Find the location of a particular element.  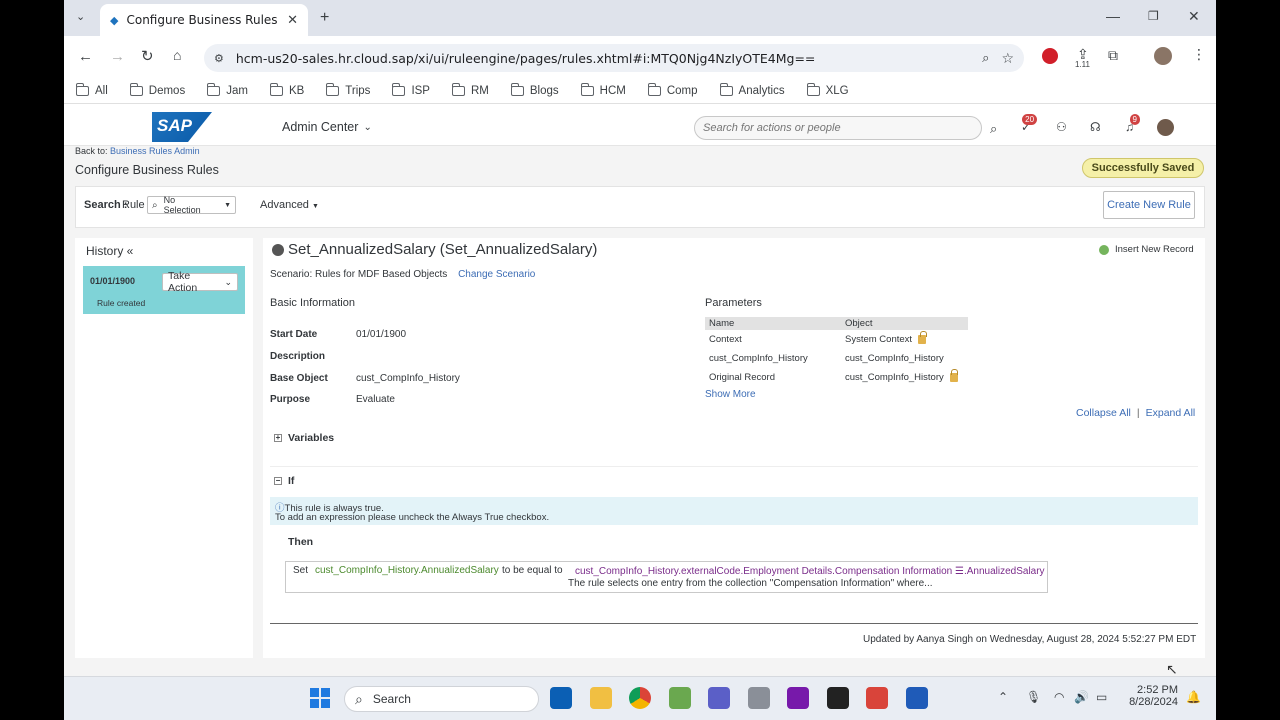

help-icon: ⚇ is located at coordinates (1061, 127).